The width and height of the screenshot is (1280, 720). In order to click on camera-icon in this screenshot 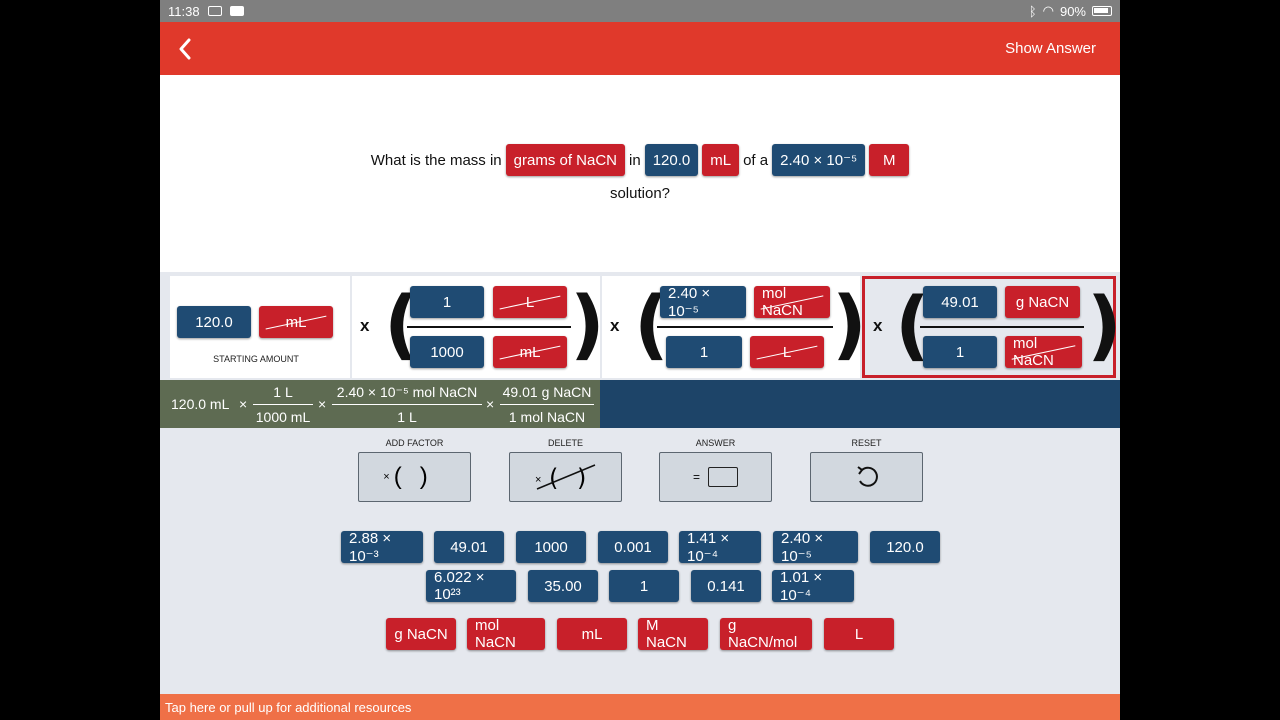, I will do `click(236, 11)`.